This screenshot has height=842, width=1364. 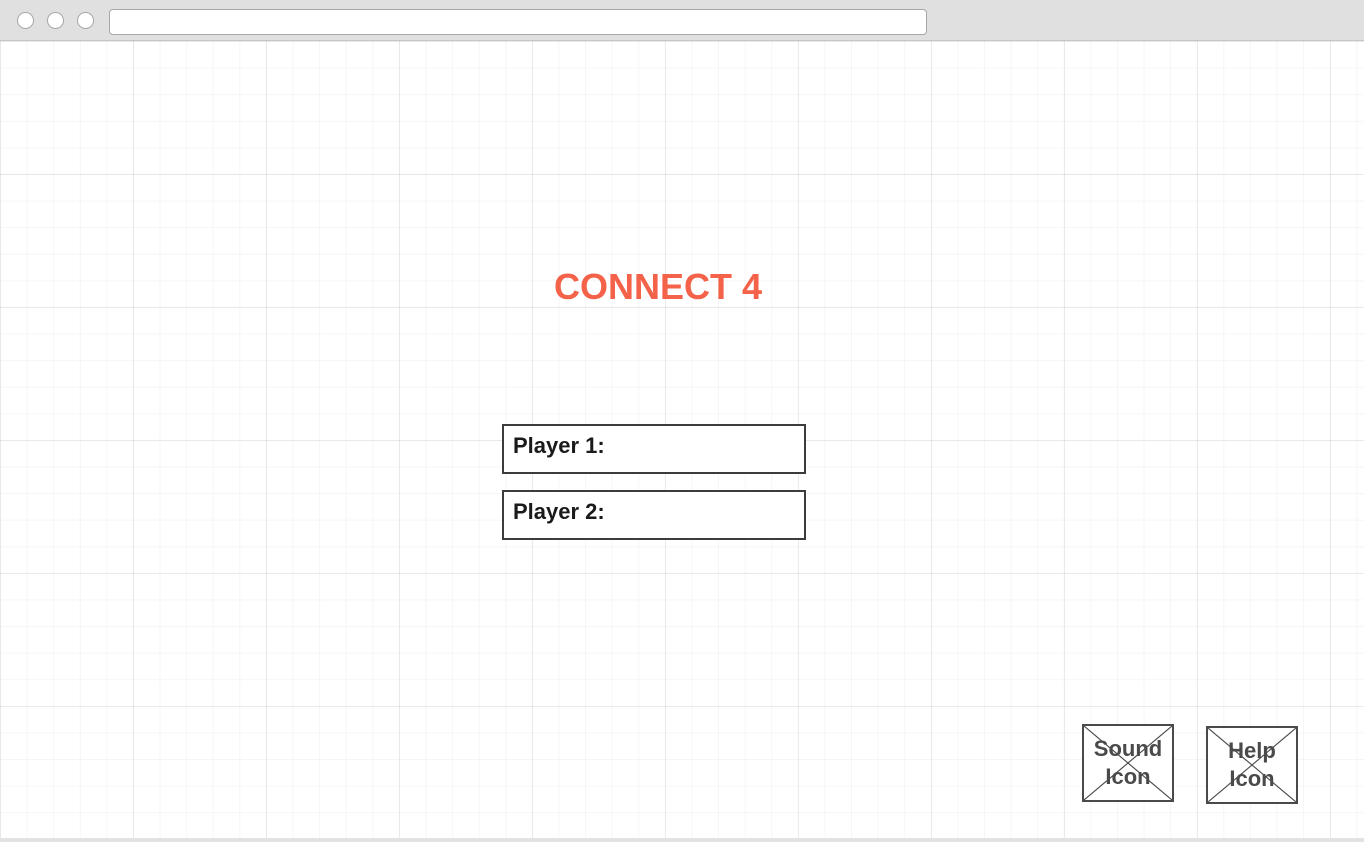 What do you see at coordinates (654, 515) in the screenshot?
I see `player-2-field: Player 2:` at bounding box center [654, 515].